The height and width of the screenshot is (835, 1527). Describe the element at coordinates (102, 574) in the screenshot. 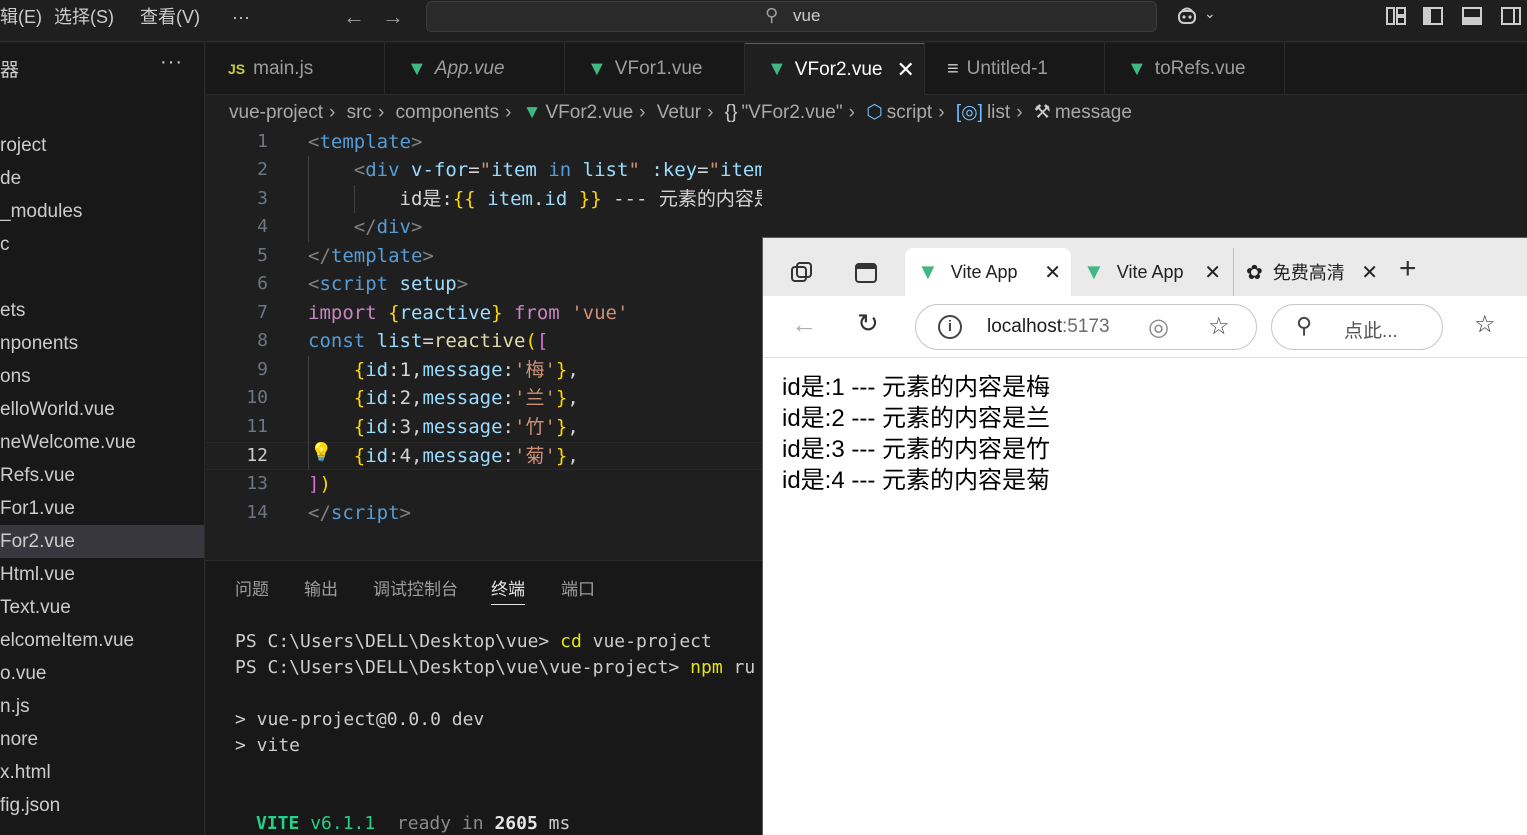

I see `tree-item: Html.vue` at that location.